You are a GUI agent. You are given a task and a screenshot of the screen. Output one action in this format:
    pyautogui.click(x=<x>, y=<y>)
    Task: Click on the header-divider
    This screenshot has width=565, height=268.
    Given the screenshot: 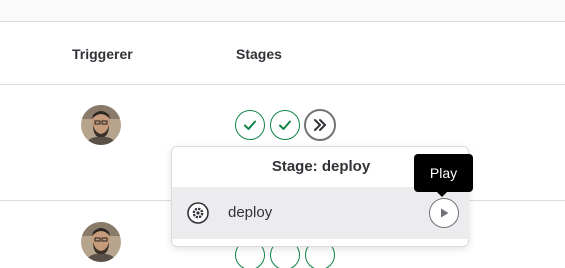 What is the action you would take?
    pyautogui.click(x=282, y=84)
    